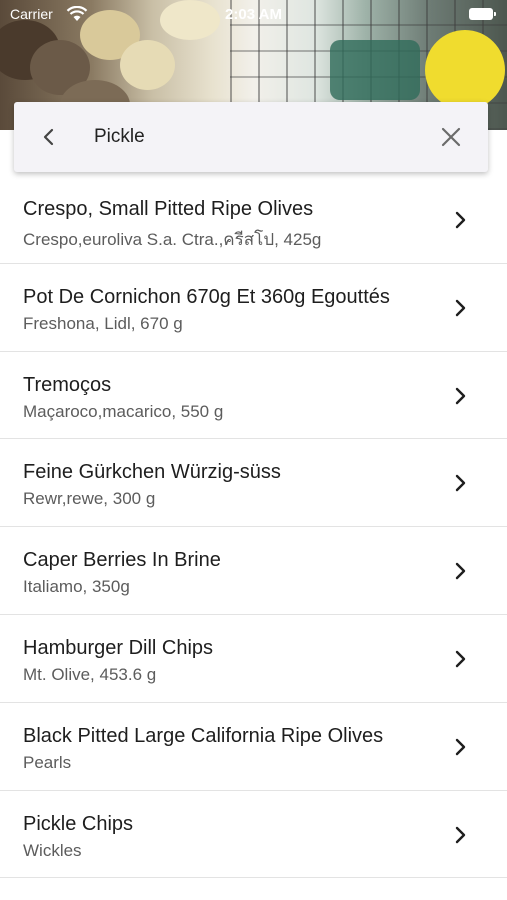 The height and width of the screenshot is (900, 507). Describe the element at coordinates (89, 499) in the screenshot. I see `item-subtitle: Rewr,rewe, 300 g` at that location.